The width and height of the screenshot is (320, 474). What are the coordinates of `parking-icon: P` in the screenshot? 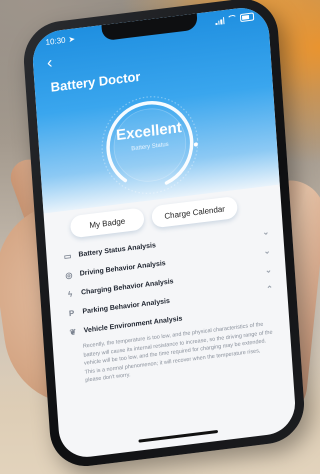 It's located at (71, 313).